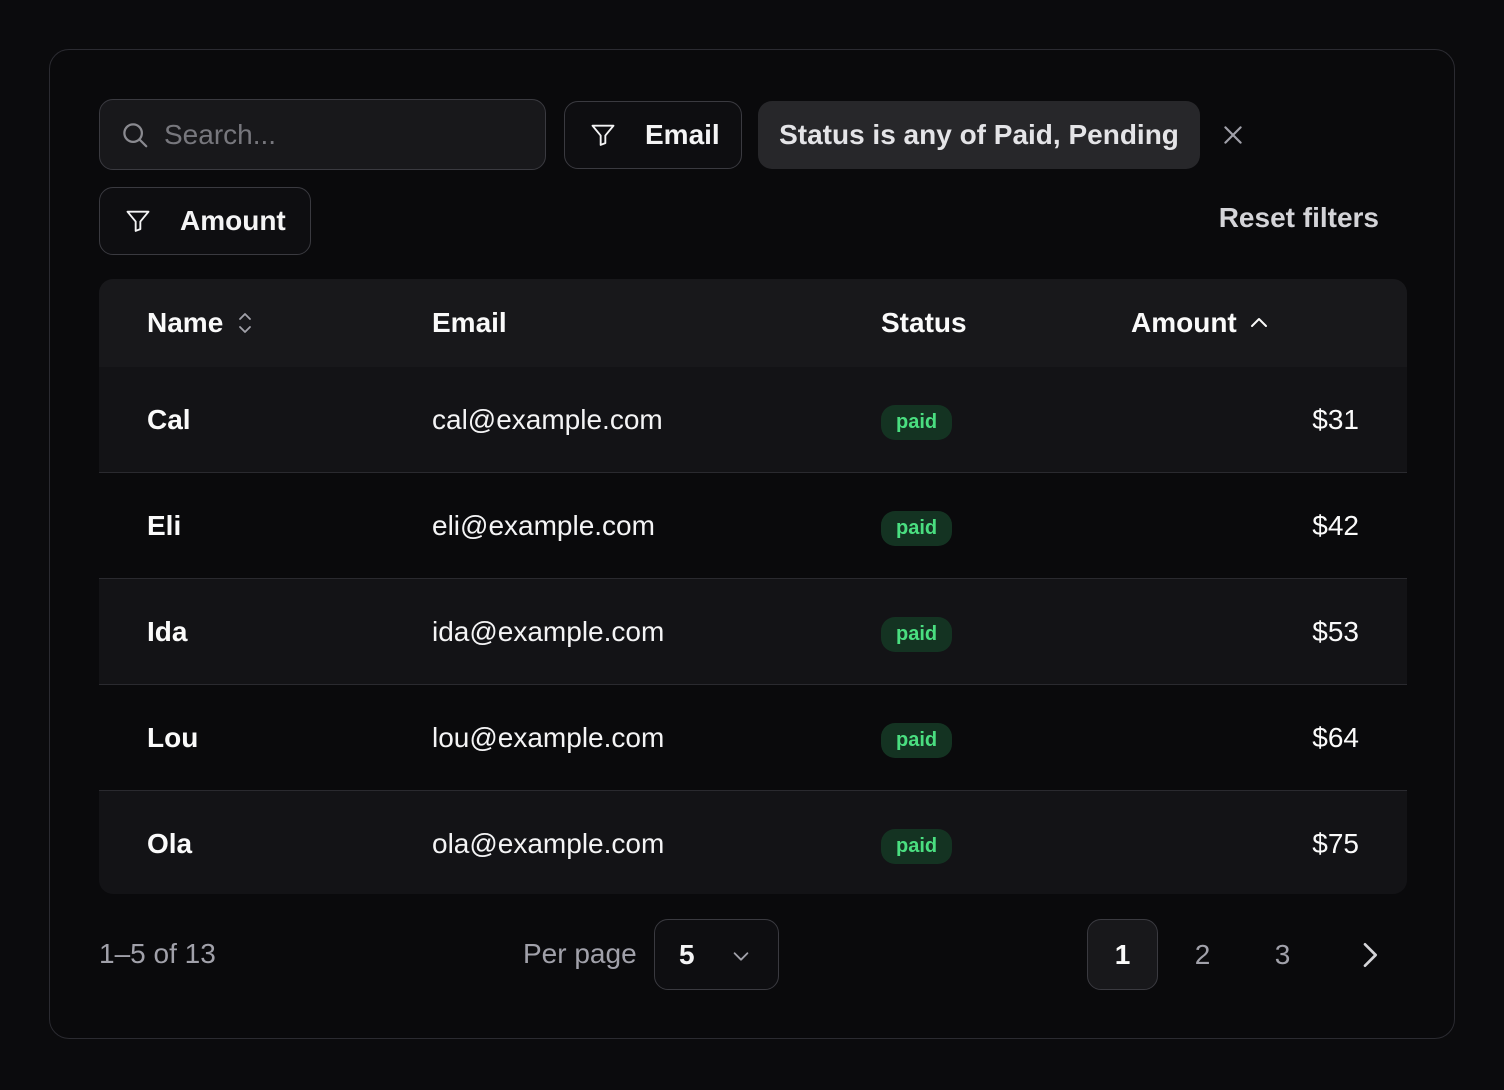 The image size is (1504, 1090). I want to click on cell-name: Eli, so click(164, 525).